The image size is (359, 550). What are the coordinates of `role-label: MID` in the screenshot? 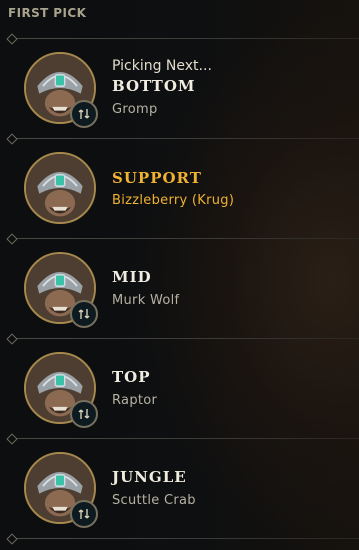 It's located at (132, 277).